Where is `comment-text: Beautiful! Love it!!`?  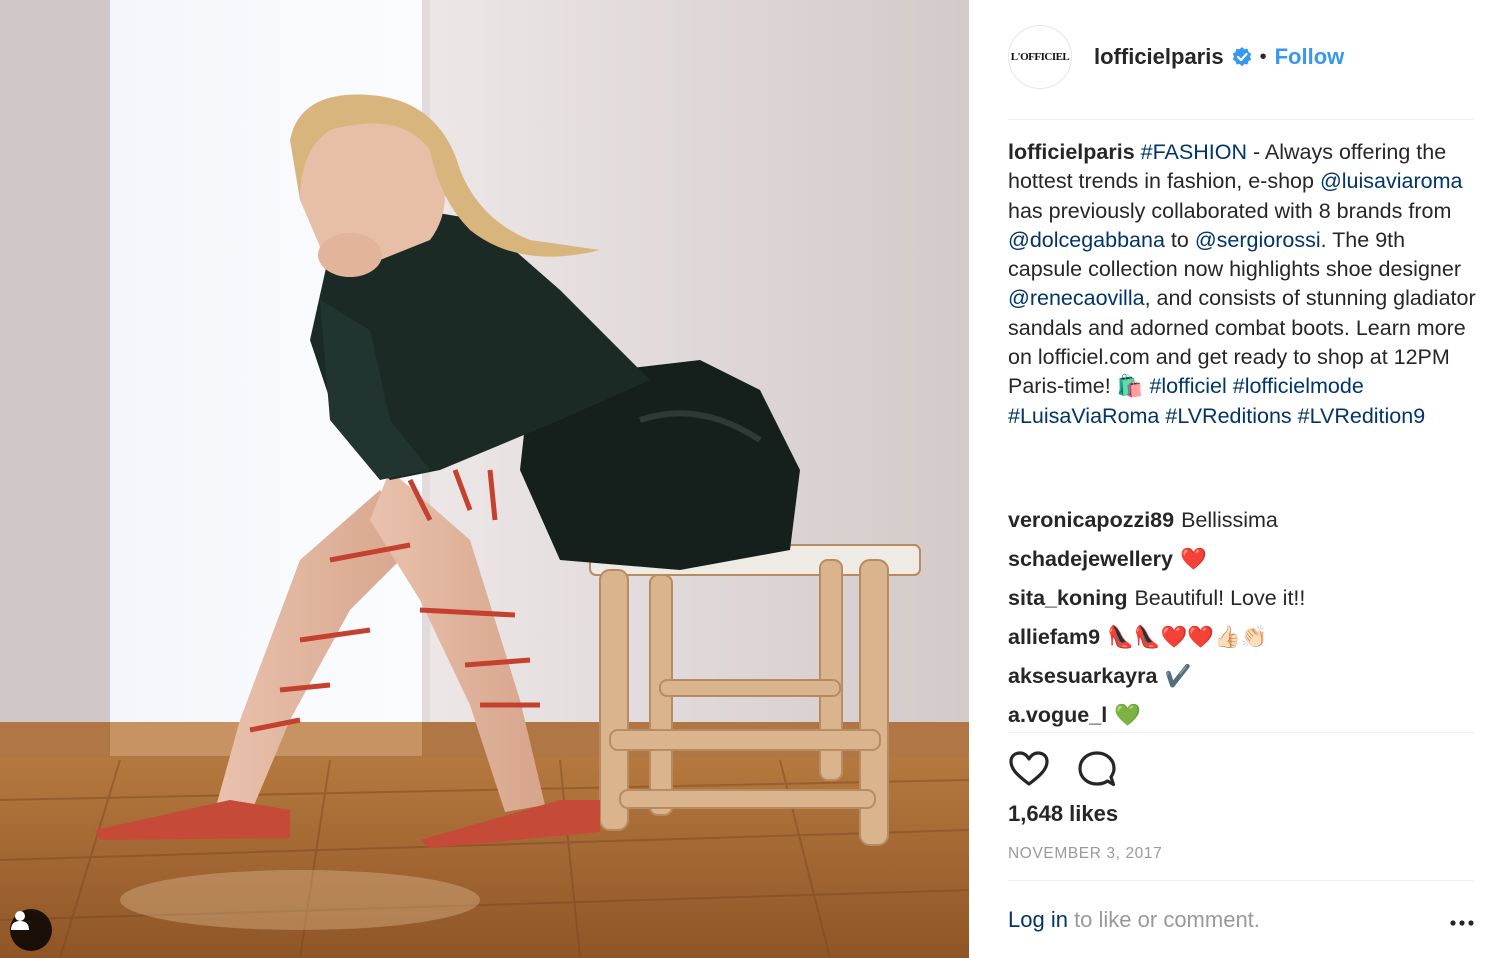
comment-text: Beautiful! Love it!! is located at coordinates (1220, 597).